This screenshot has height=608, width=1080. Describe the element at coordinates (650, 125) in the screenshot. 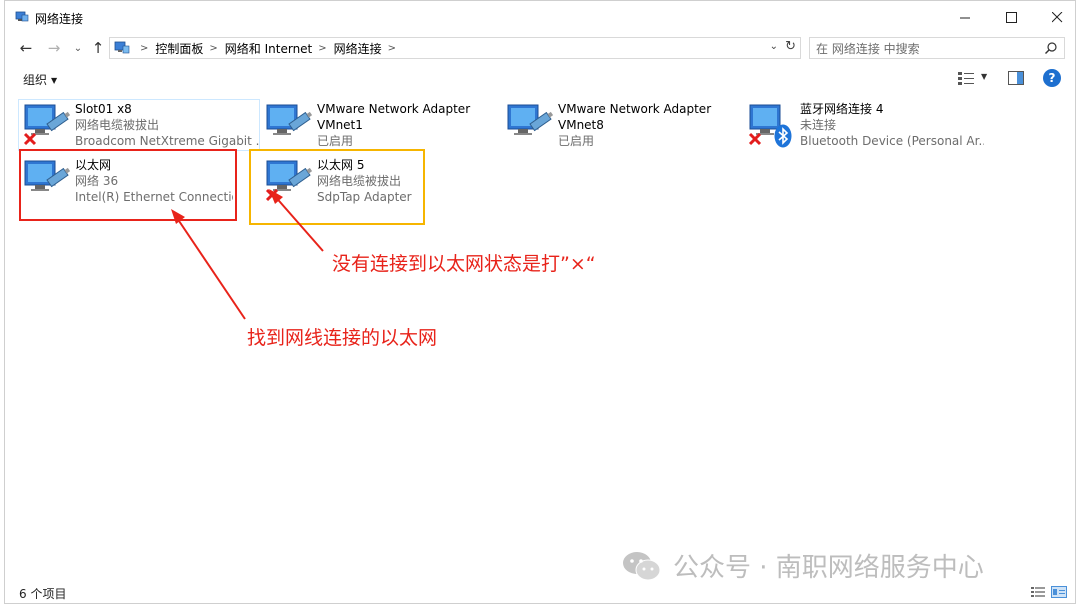

I see `adapter-text: VMware Network Adapter VMnet8 已启用` at that location.